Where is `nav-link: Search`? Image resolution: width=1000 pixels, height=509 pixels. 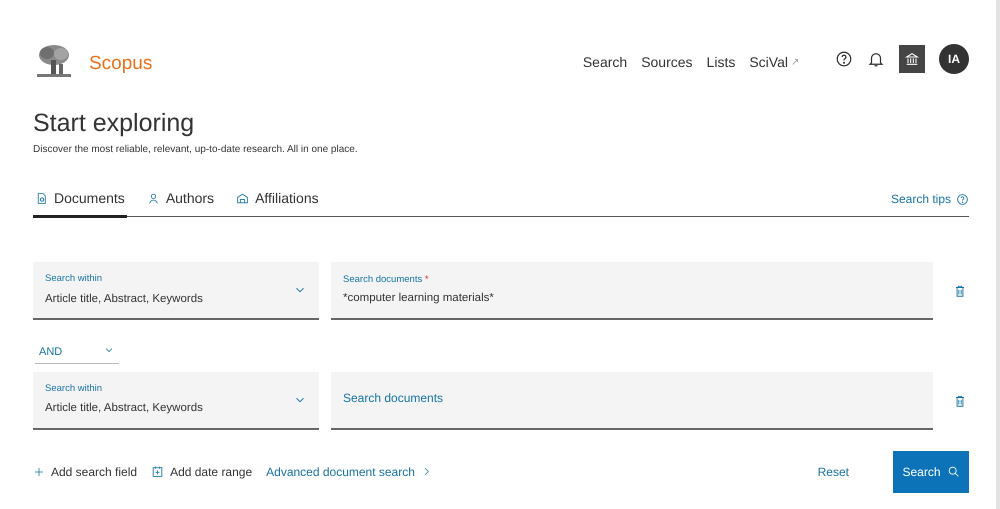 nav-link: Search is located at coordinates (605, 62).